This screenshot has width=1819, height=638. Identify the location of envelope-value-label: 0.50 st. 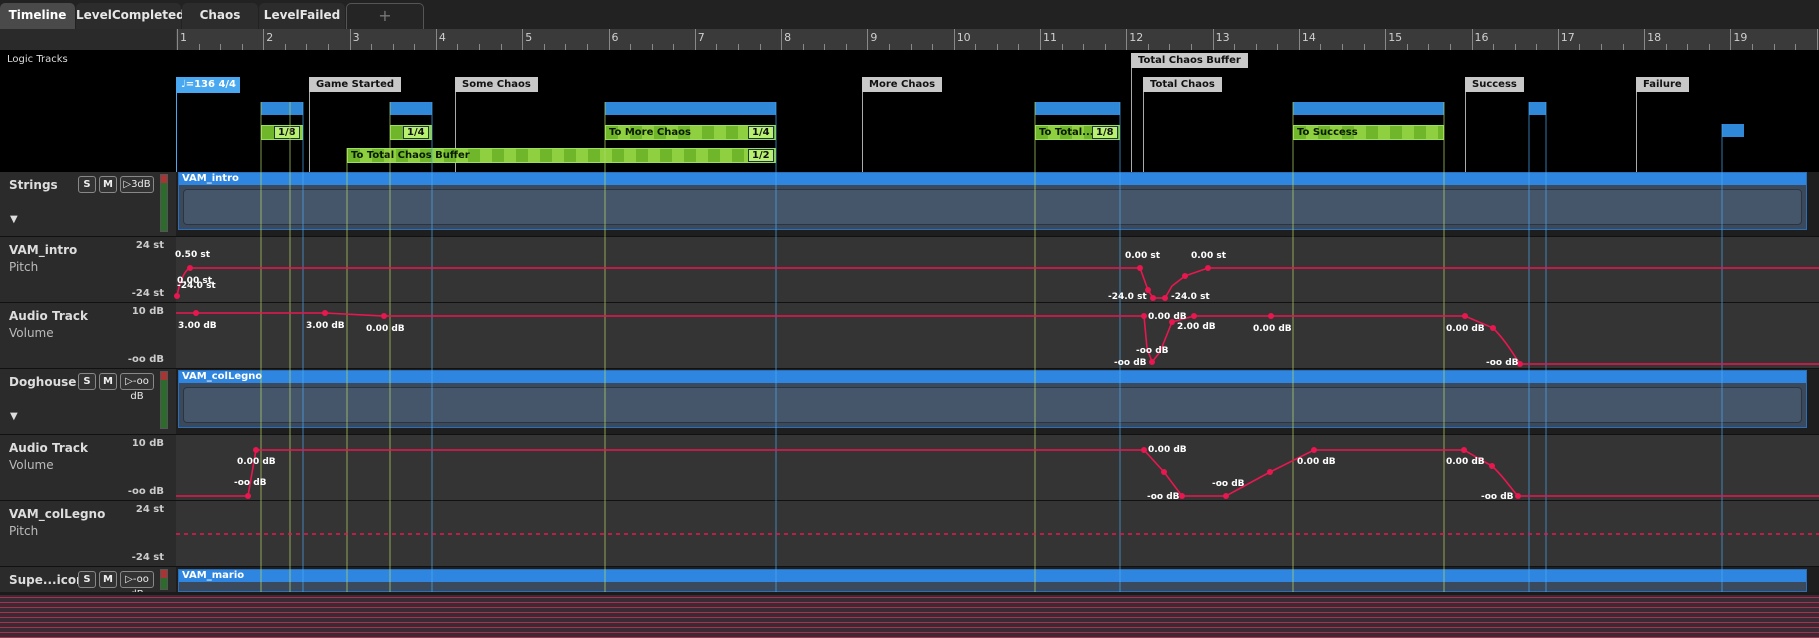
(192, 255).